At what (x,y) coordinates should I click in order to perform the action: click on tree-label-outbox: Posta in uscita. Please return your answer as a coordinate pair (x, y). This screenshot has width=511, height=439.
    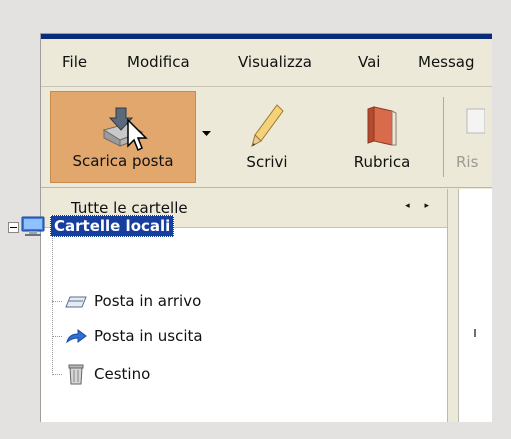
    Looking at the image, I should click on (148, 336).